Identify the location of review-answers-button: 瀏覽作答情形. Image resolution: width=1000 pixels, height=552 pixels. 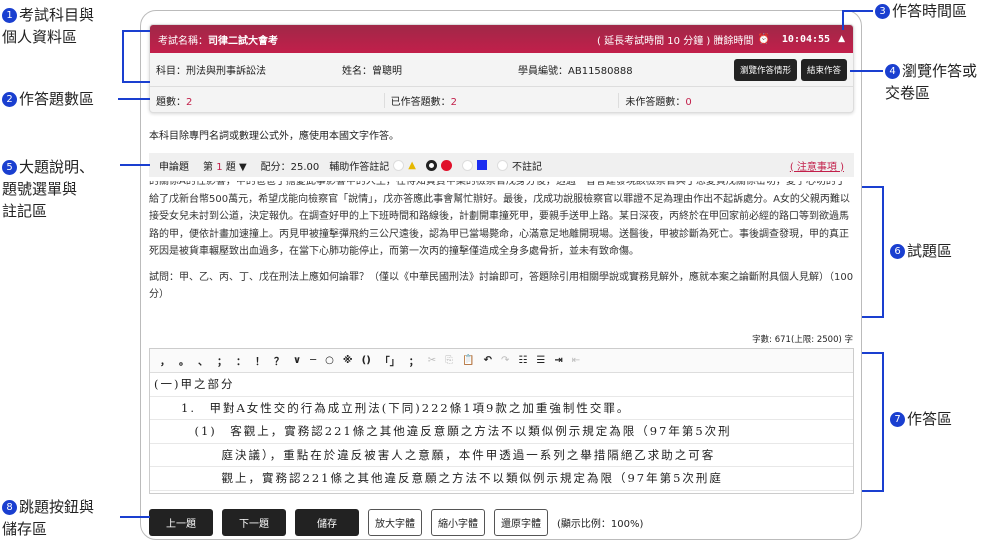
(765, 69).